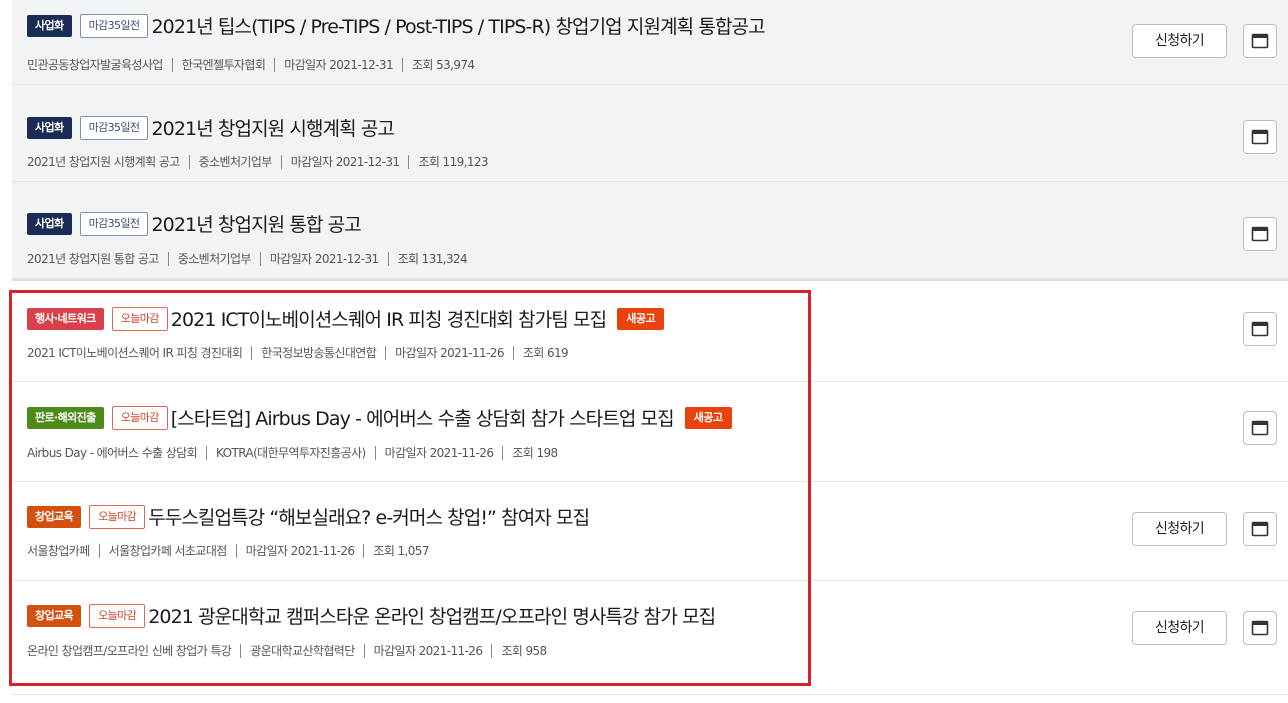  Describe the element at coordinates (58, 551) in the screenshot. I see `meta-program: 서울창업카페` at that location.